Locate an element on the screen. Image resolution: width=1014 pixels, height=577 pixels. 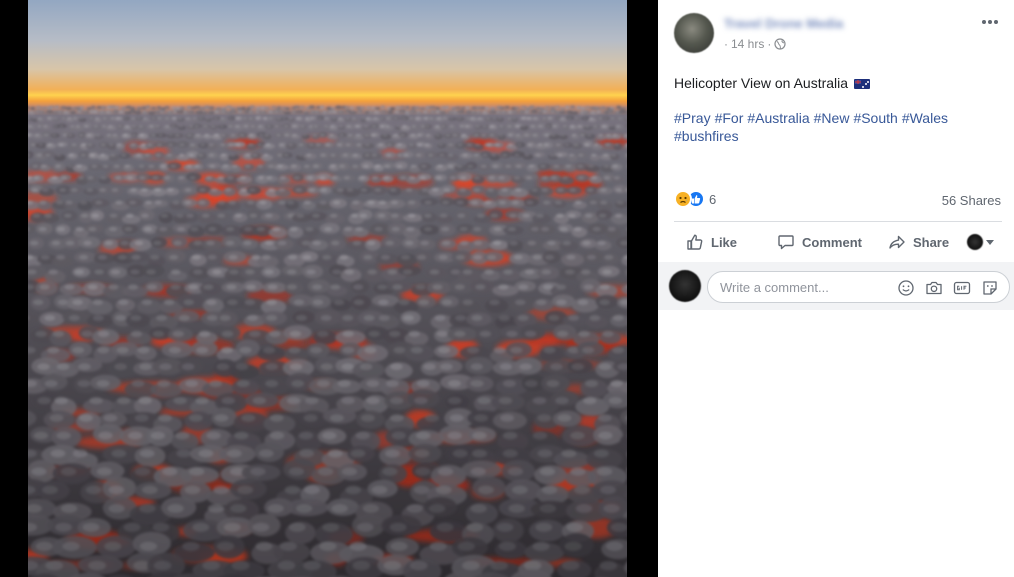
hashtag-link: #Wales is located at coordinates (925, 118).